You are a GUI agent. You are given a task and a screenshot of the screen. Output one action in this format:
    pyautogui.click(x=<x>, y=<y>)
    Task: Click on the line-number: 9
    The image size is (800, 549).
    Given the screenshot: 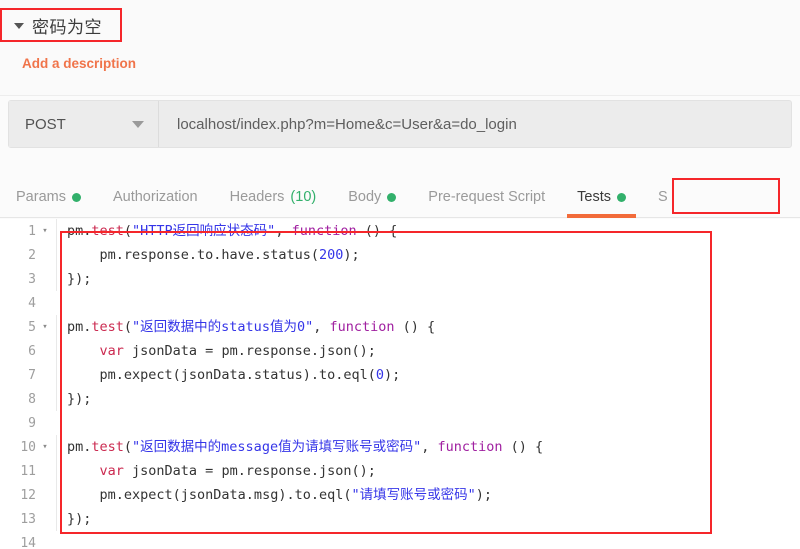 What is the action you would take?
    pyautogui.click(x=32, y=423)
    